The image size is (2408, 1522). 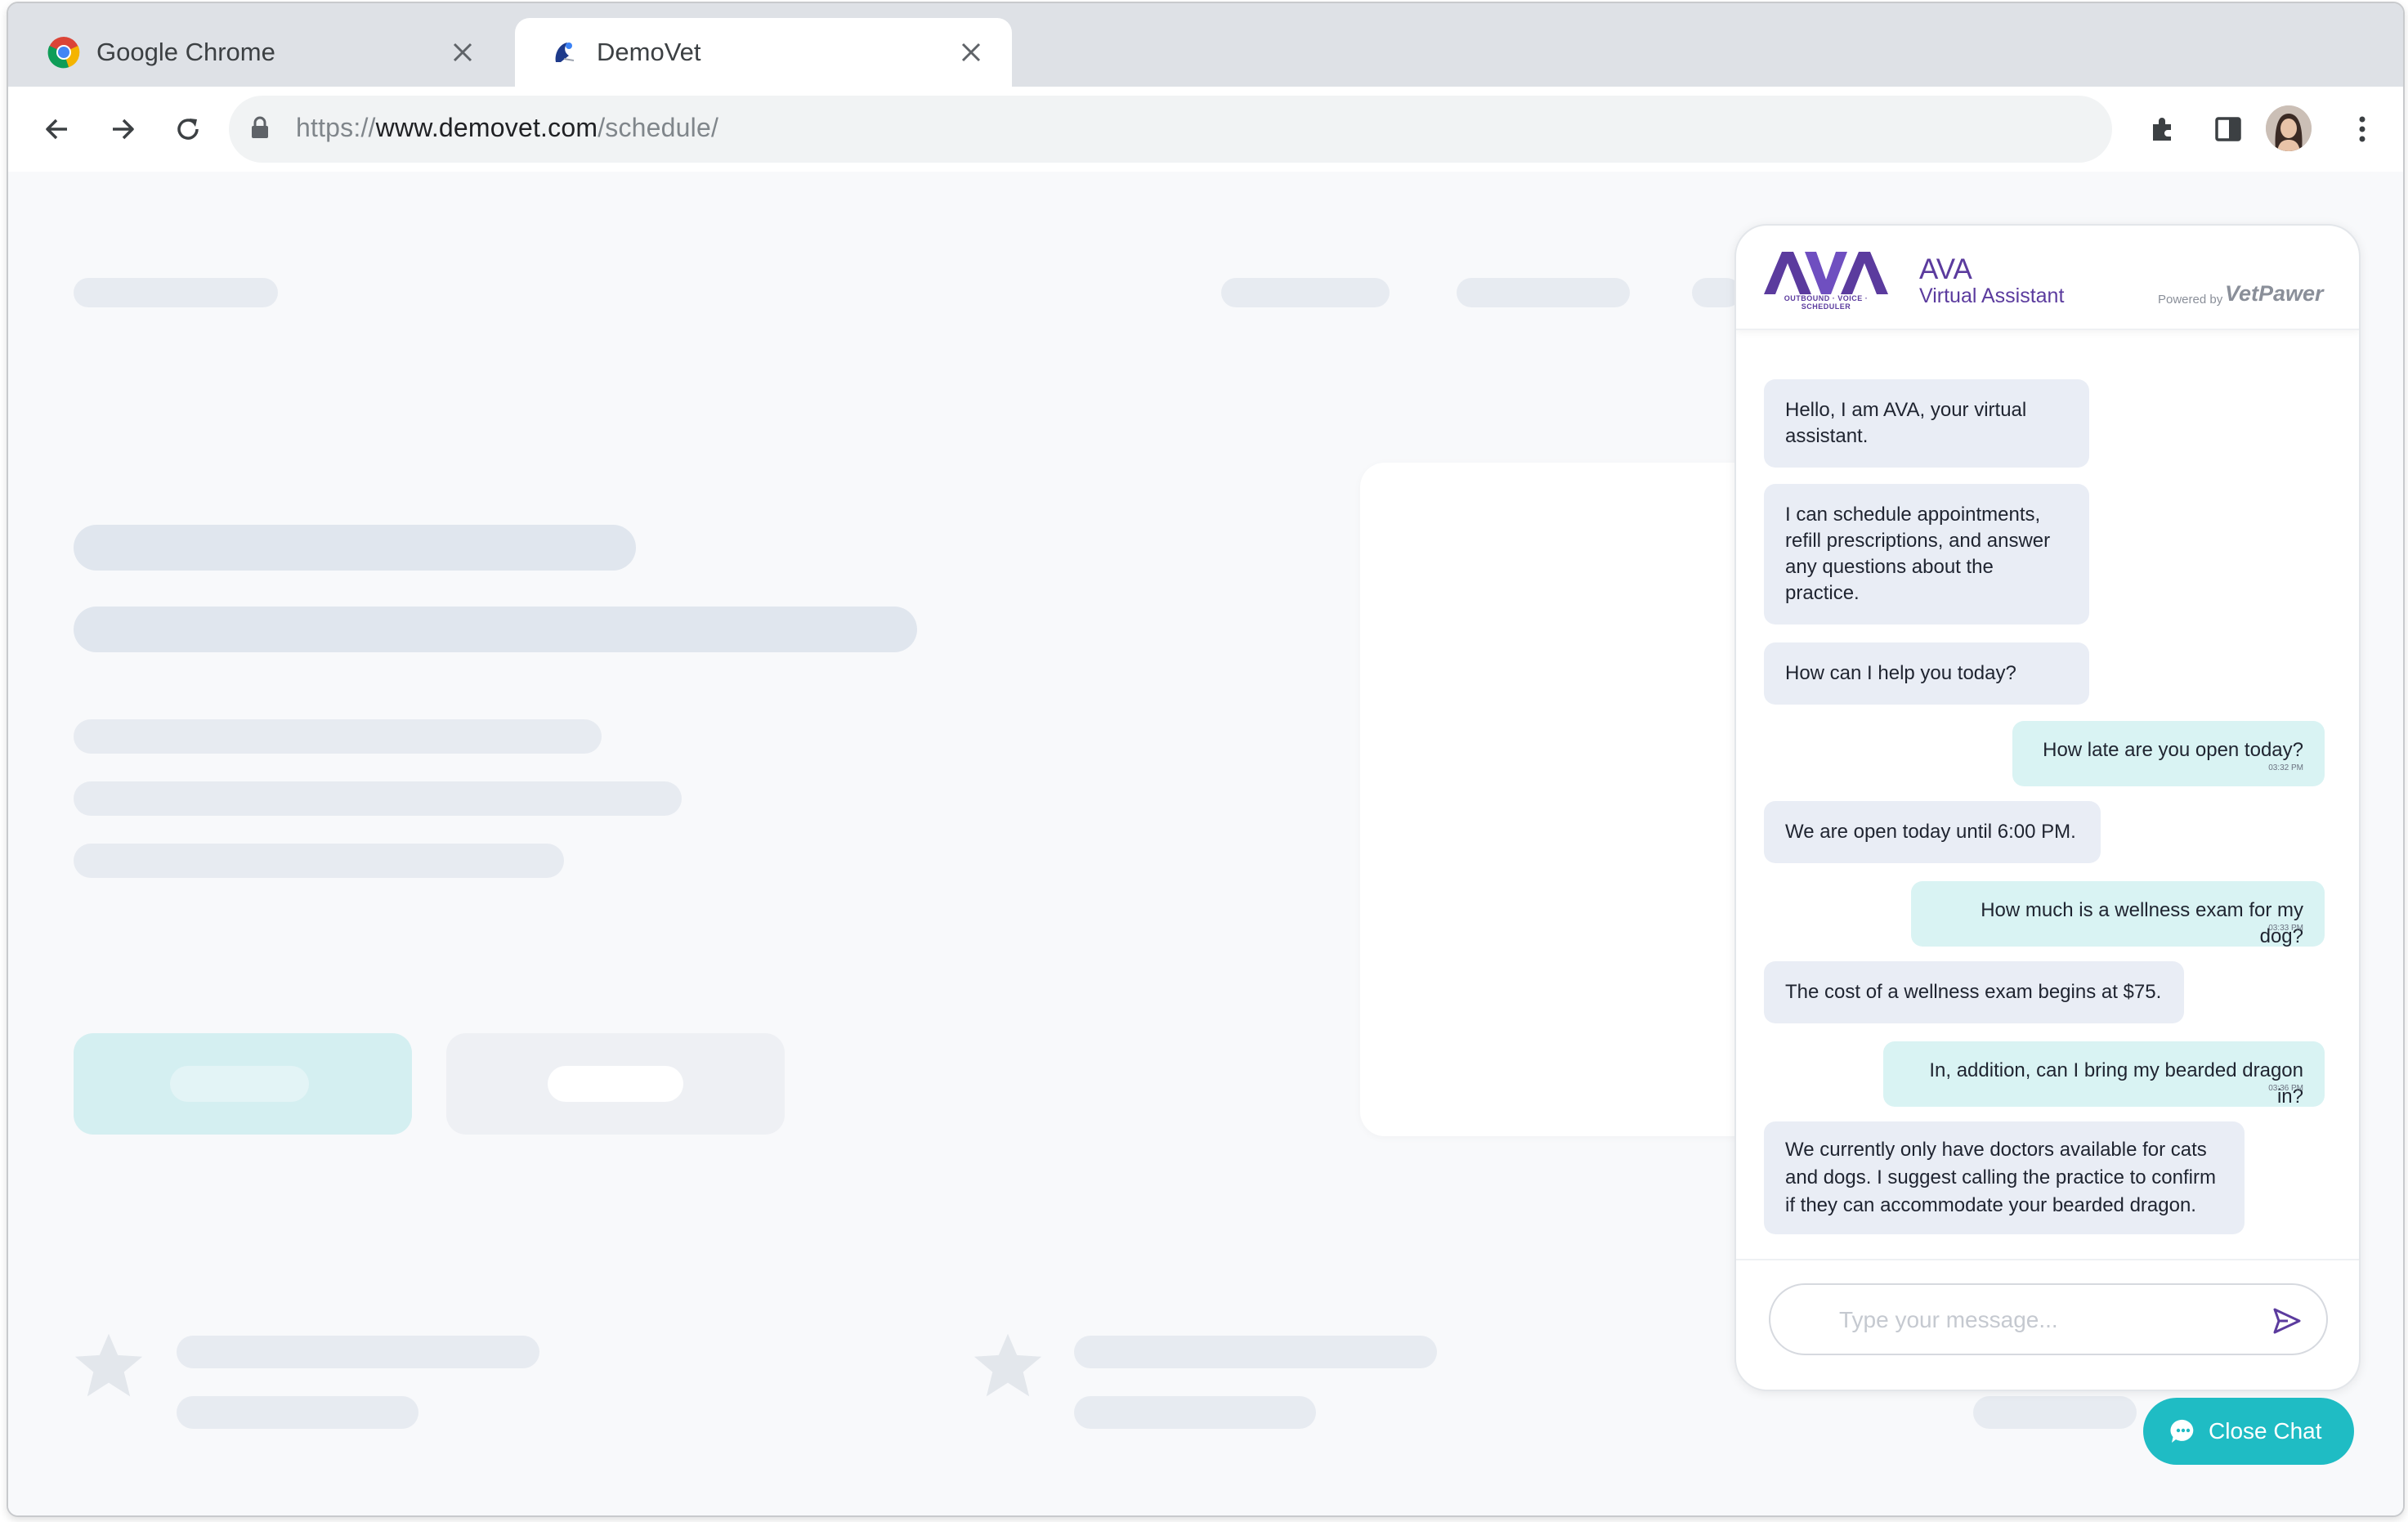 What do you see at coordinates (122, 129) in the screenshot?
I see `forward-icon` at bounding box center [122, 129].